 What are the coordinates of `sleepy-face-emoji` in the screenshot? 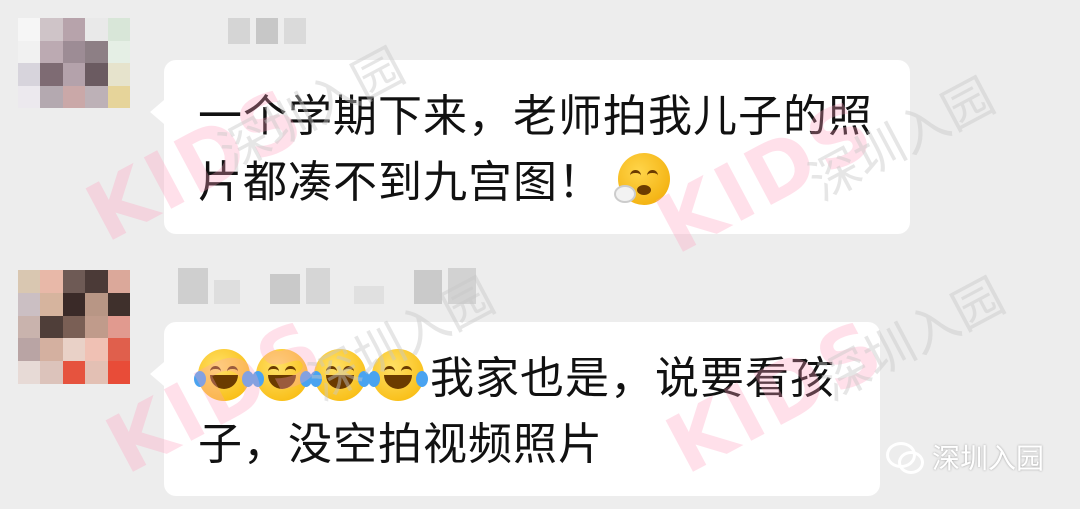 It's located at (642, 179).